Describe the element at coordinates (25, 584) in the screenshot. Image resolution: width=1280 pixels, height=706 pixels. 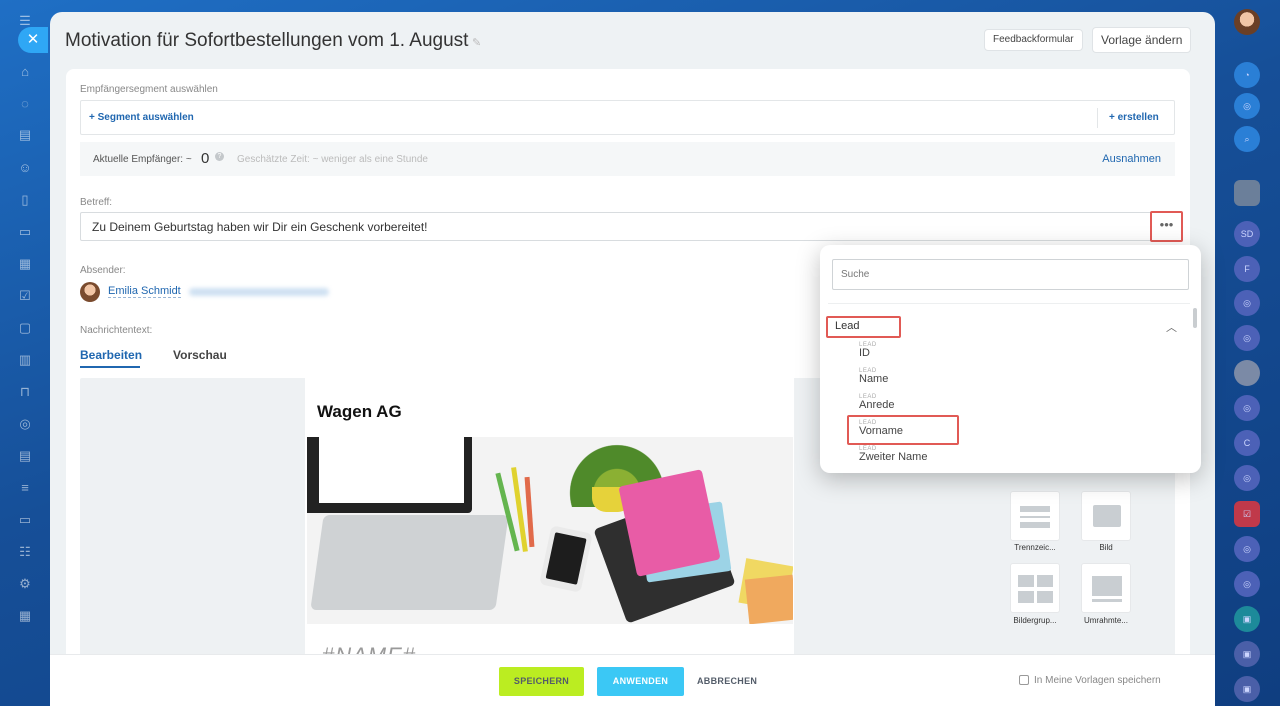
I see `settings-icon: ⚙` at that location.